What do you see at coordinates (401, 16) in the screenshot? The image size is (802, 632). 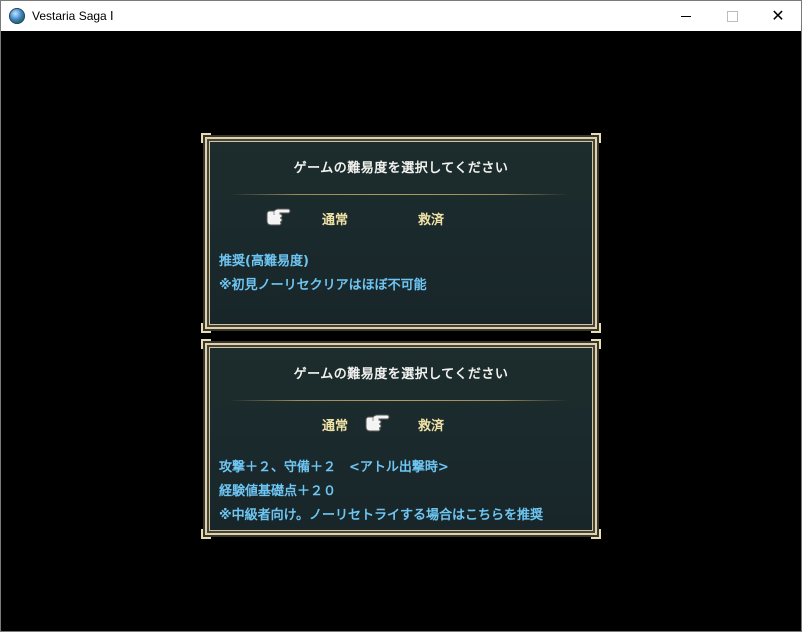 I see `title-bar: Vestaria Saga Ⅰ ✕` at bounding box center [401, 16].